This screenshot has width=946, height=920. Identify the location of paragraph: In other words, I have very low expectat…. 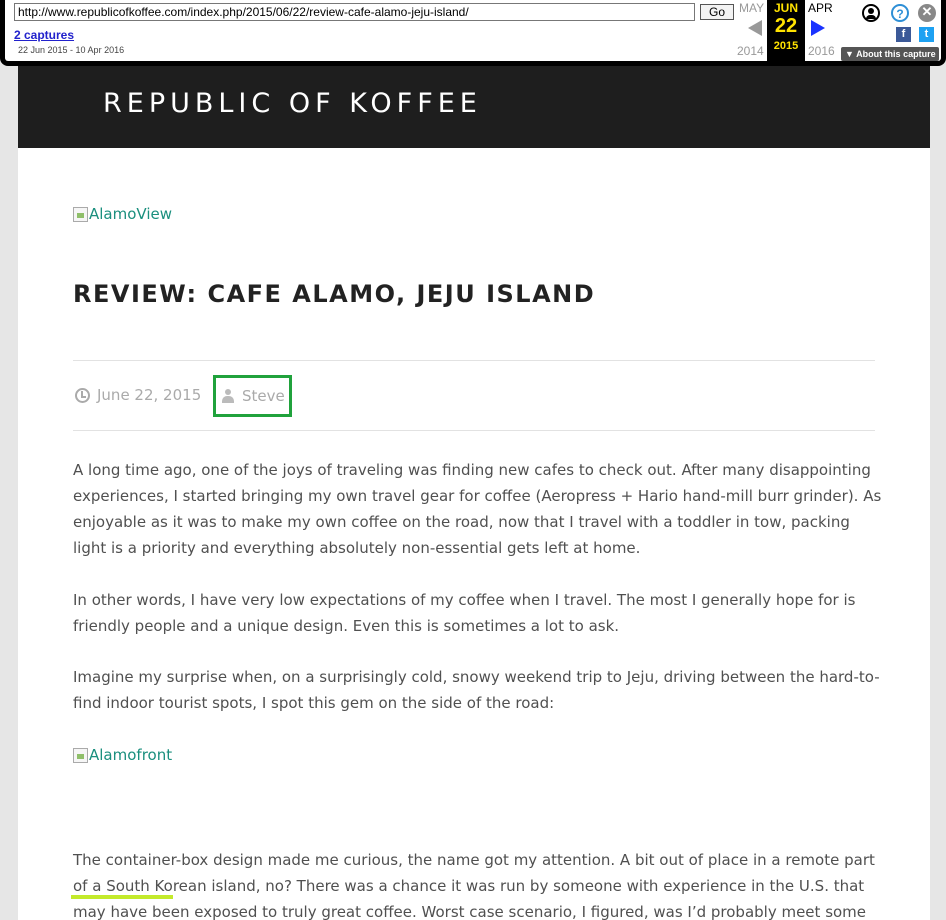
(464, 613).